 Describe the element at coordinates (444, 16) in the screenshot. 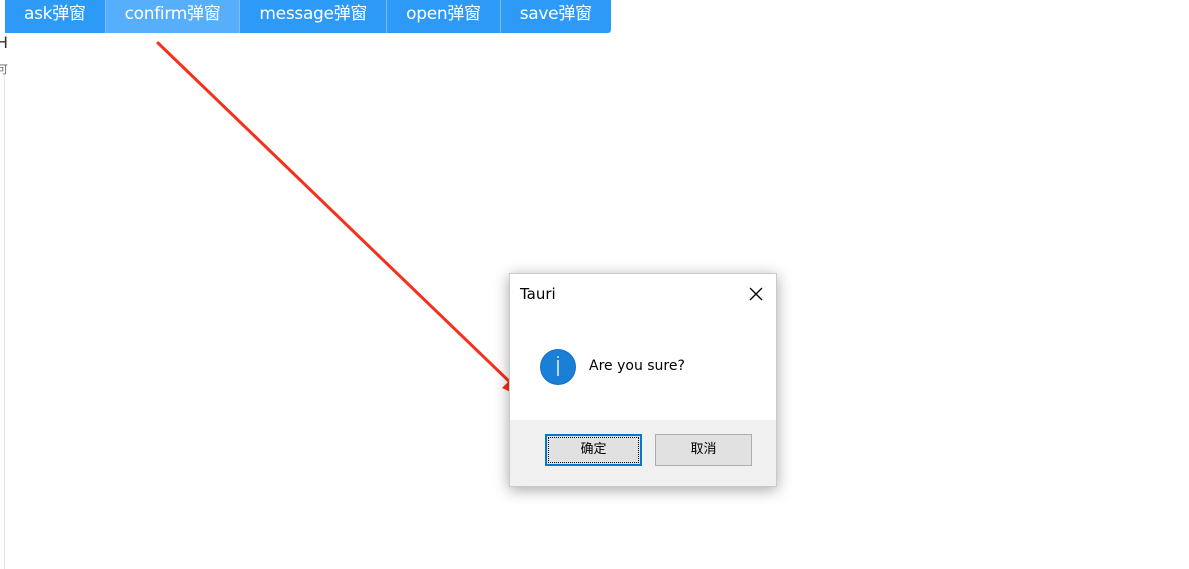

I see `open-dialog-button: open弹窗` at that location.